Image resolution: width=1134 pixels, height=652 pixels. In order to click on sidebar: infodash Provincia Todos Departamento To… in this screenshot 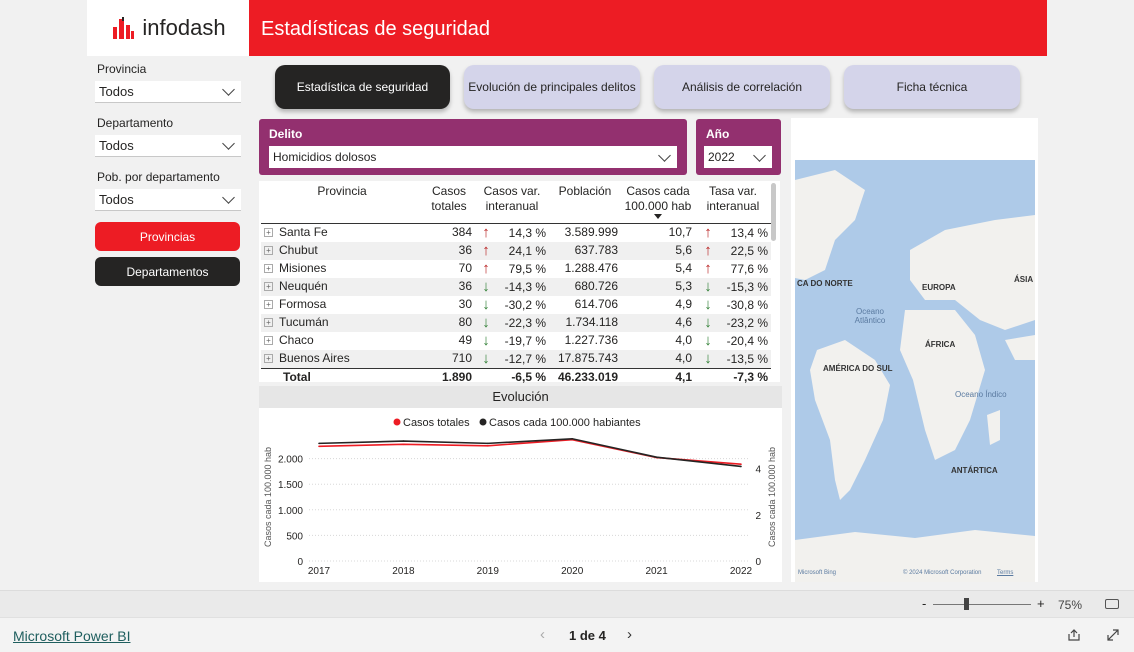, I will do `click(168, 295)`.